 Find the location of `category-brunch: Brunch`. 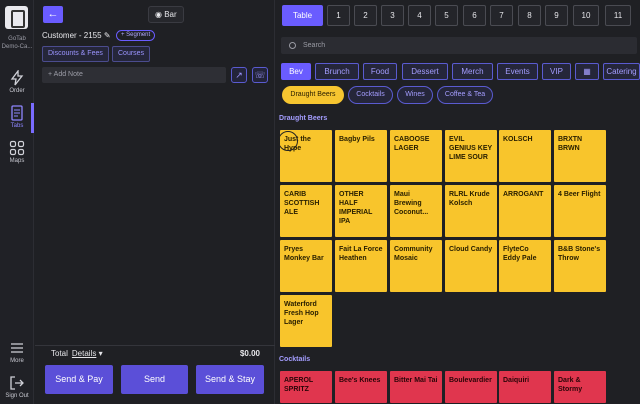

category-brunch: Brunch is located at coordinates (337, 71).